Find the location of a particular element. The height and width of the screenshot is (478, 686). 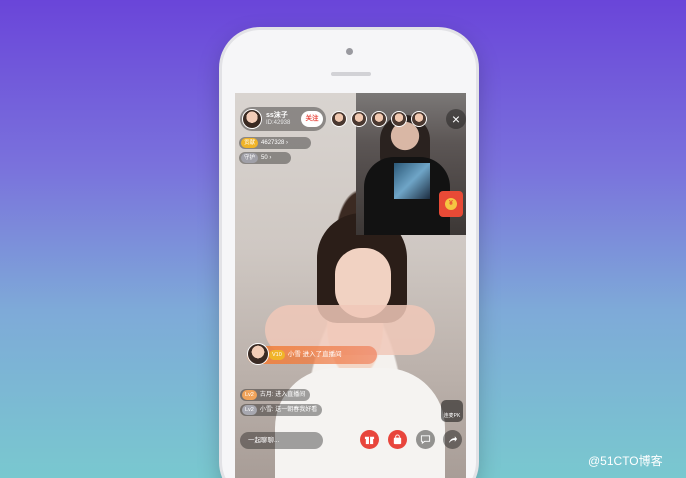

contribution-value: 4627328 is located at coordinates (273, 143).